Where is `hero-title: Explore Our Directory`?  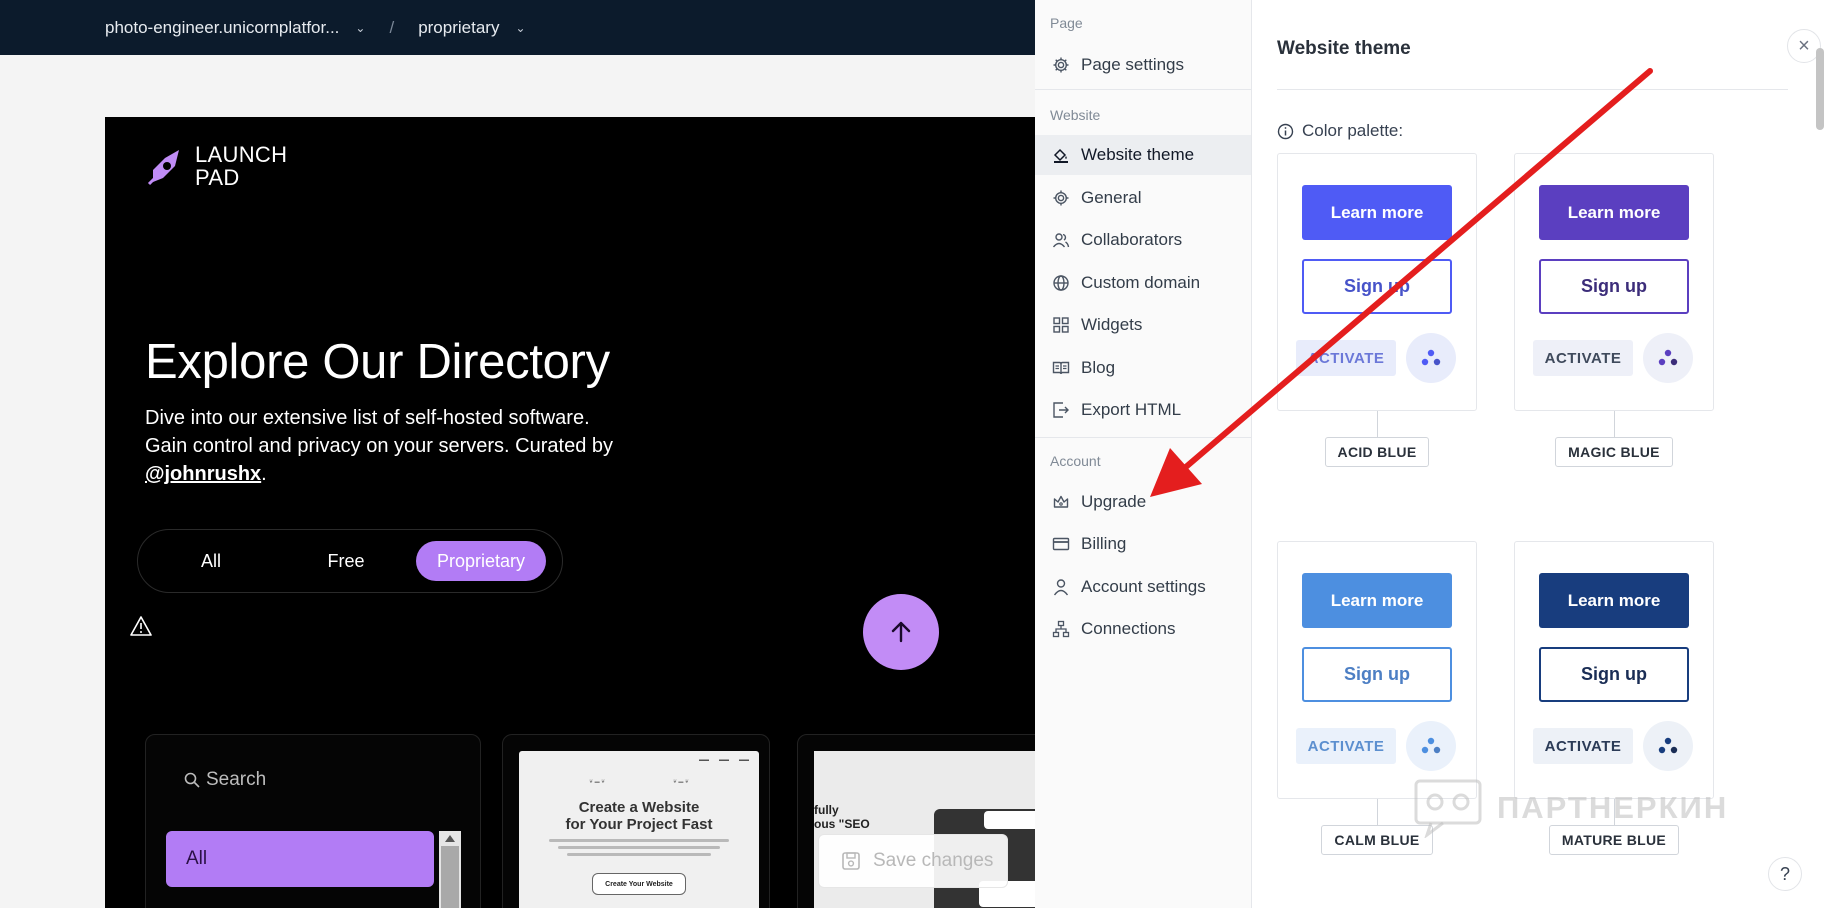
hero-title: Explore Our Directory is located at coordinates (377, 362).